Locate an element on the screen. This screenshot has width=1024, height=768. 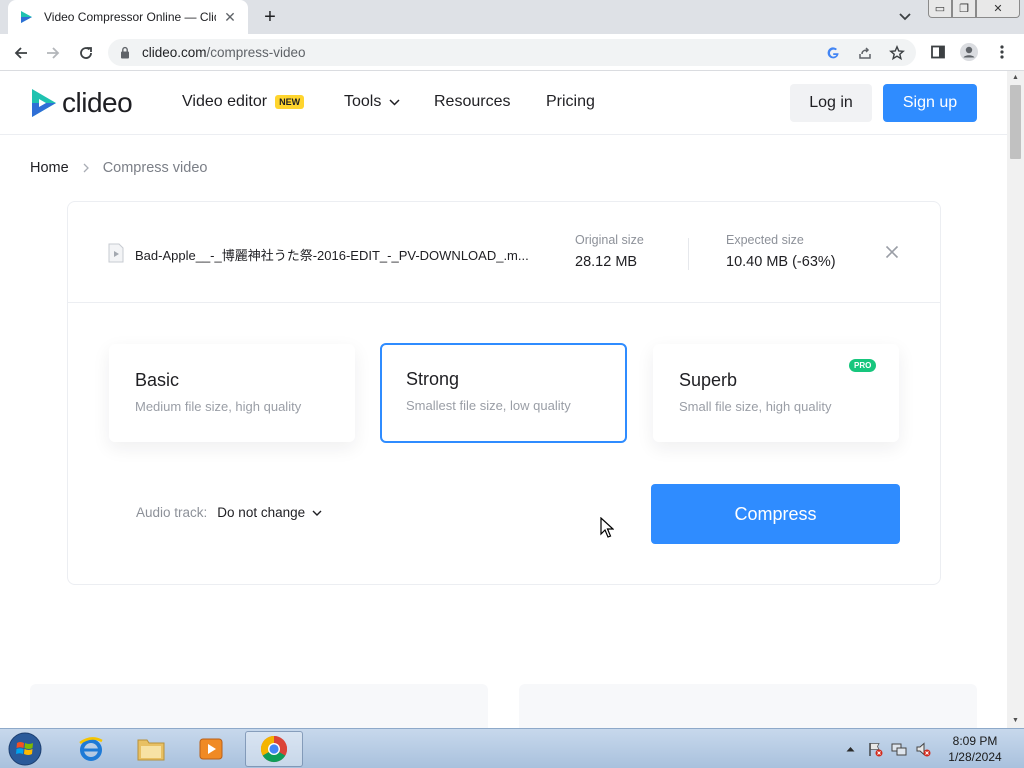
share-icon is located at coordinates (865, 53).